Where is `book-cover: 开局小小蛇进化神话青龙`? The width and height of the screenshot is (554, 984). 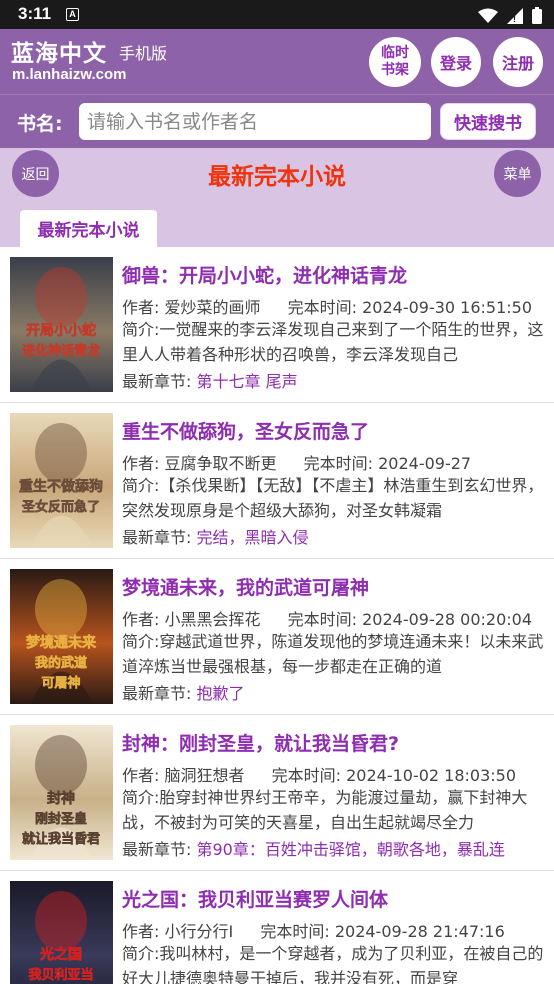 book-cover: 开局小小蛇进化神话青龙 is located at coordinates (61, 324).